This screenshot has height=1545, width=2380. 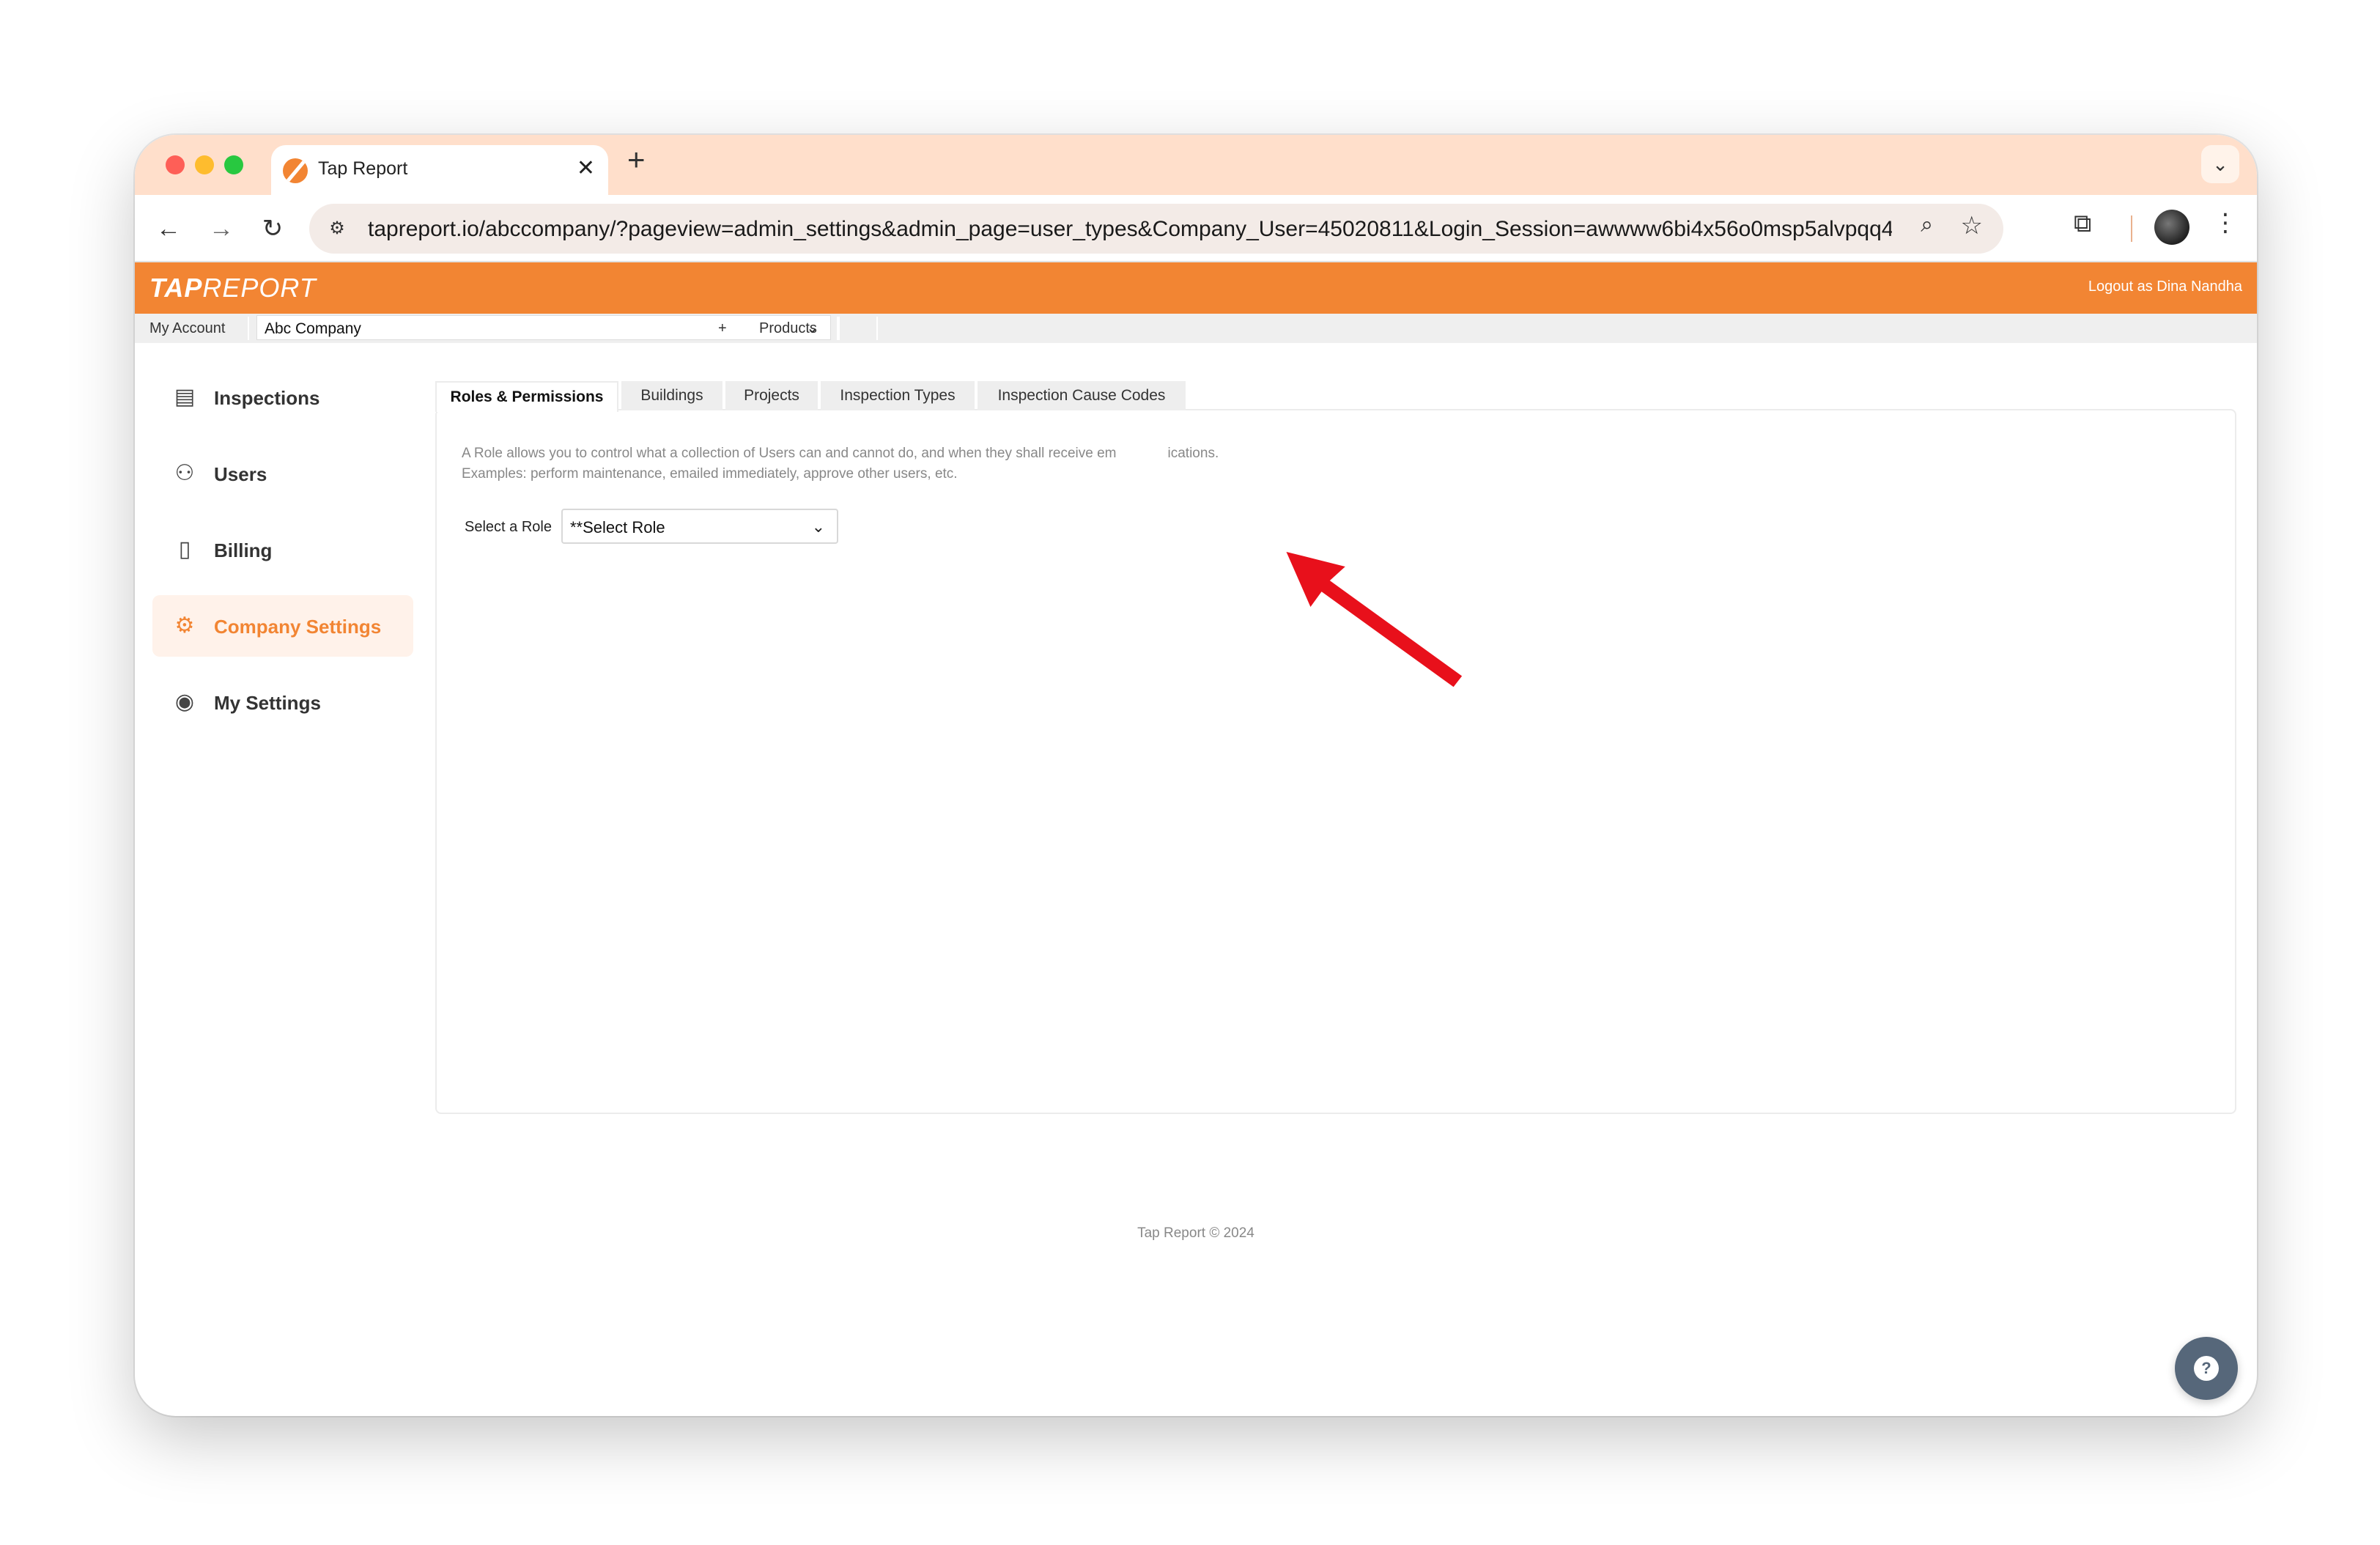 What do you see at coordinates (243, 550) in the screenshot?
I see `sidebar-item-label: Billing` at bounding box center [243, 550].